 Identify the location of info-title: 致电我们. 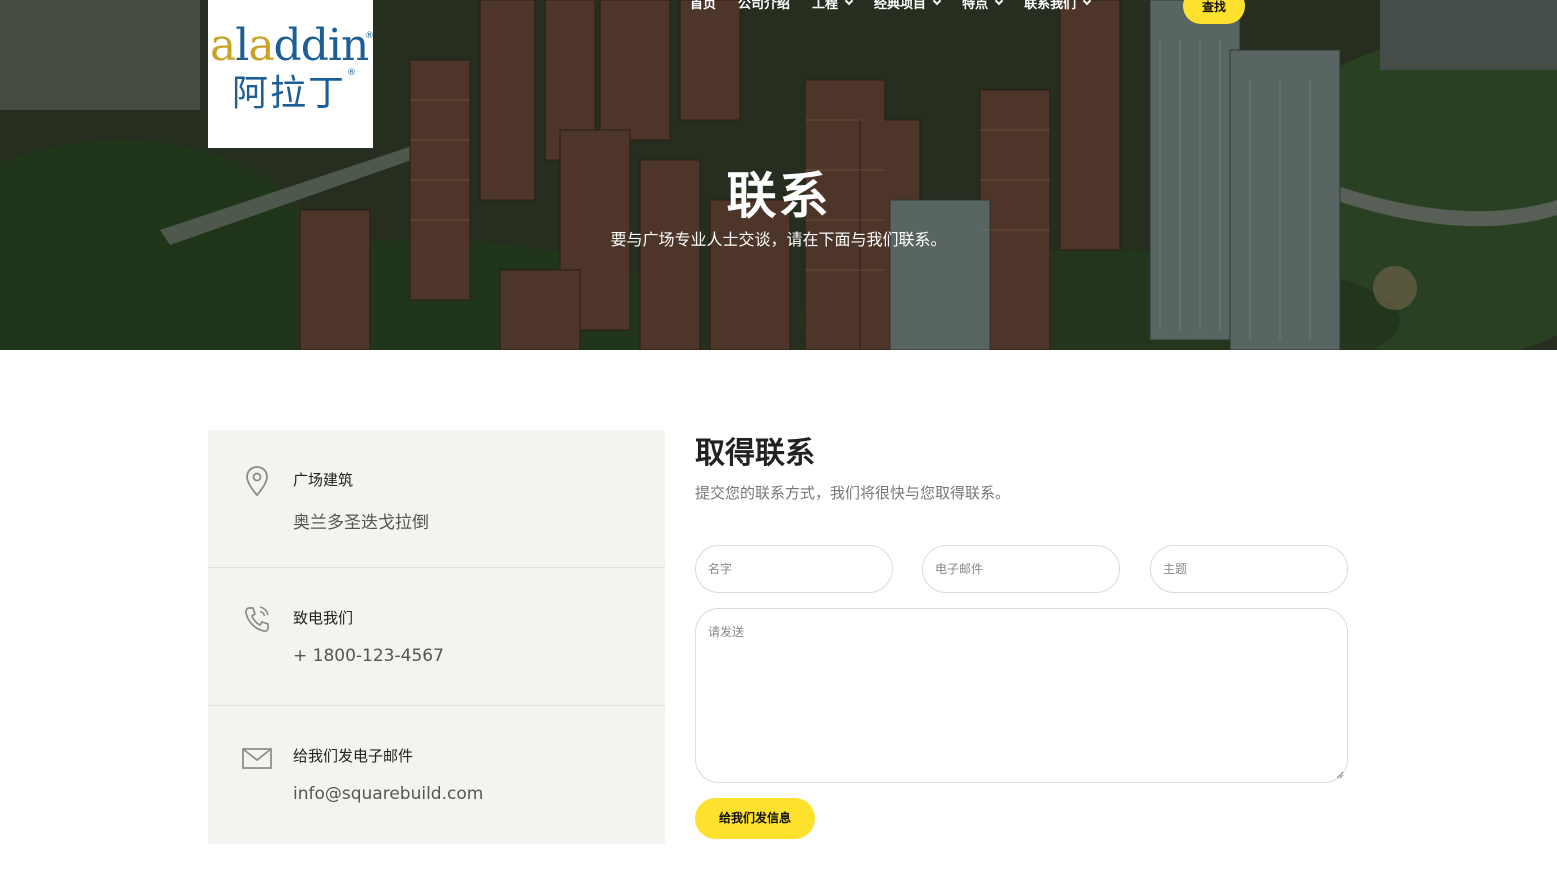
(323, 618).